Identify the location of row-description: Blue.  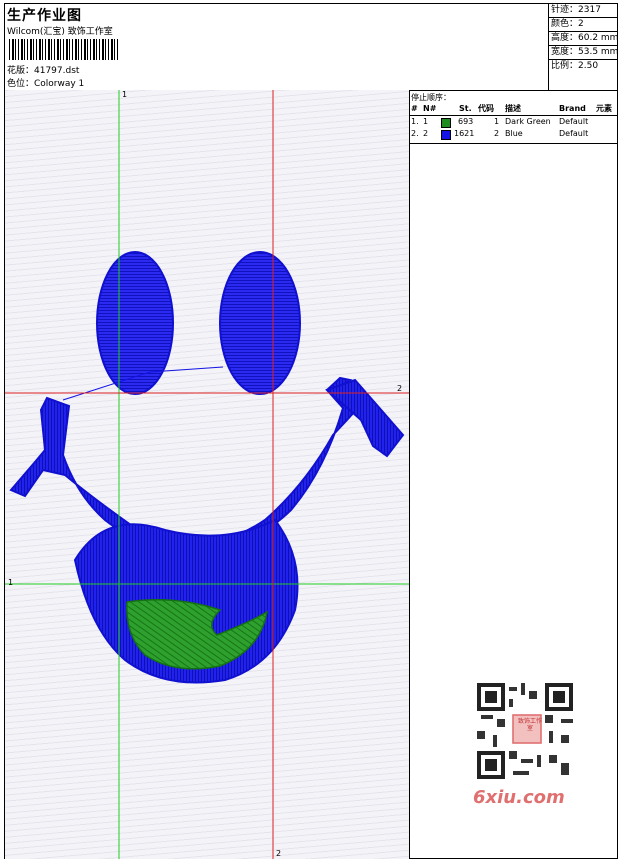
(514, 133).